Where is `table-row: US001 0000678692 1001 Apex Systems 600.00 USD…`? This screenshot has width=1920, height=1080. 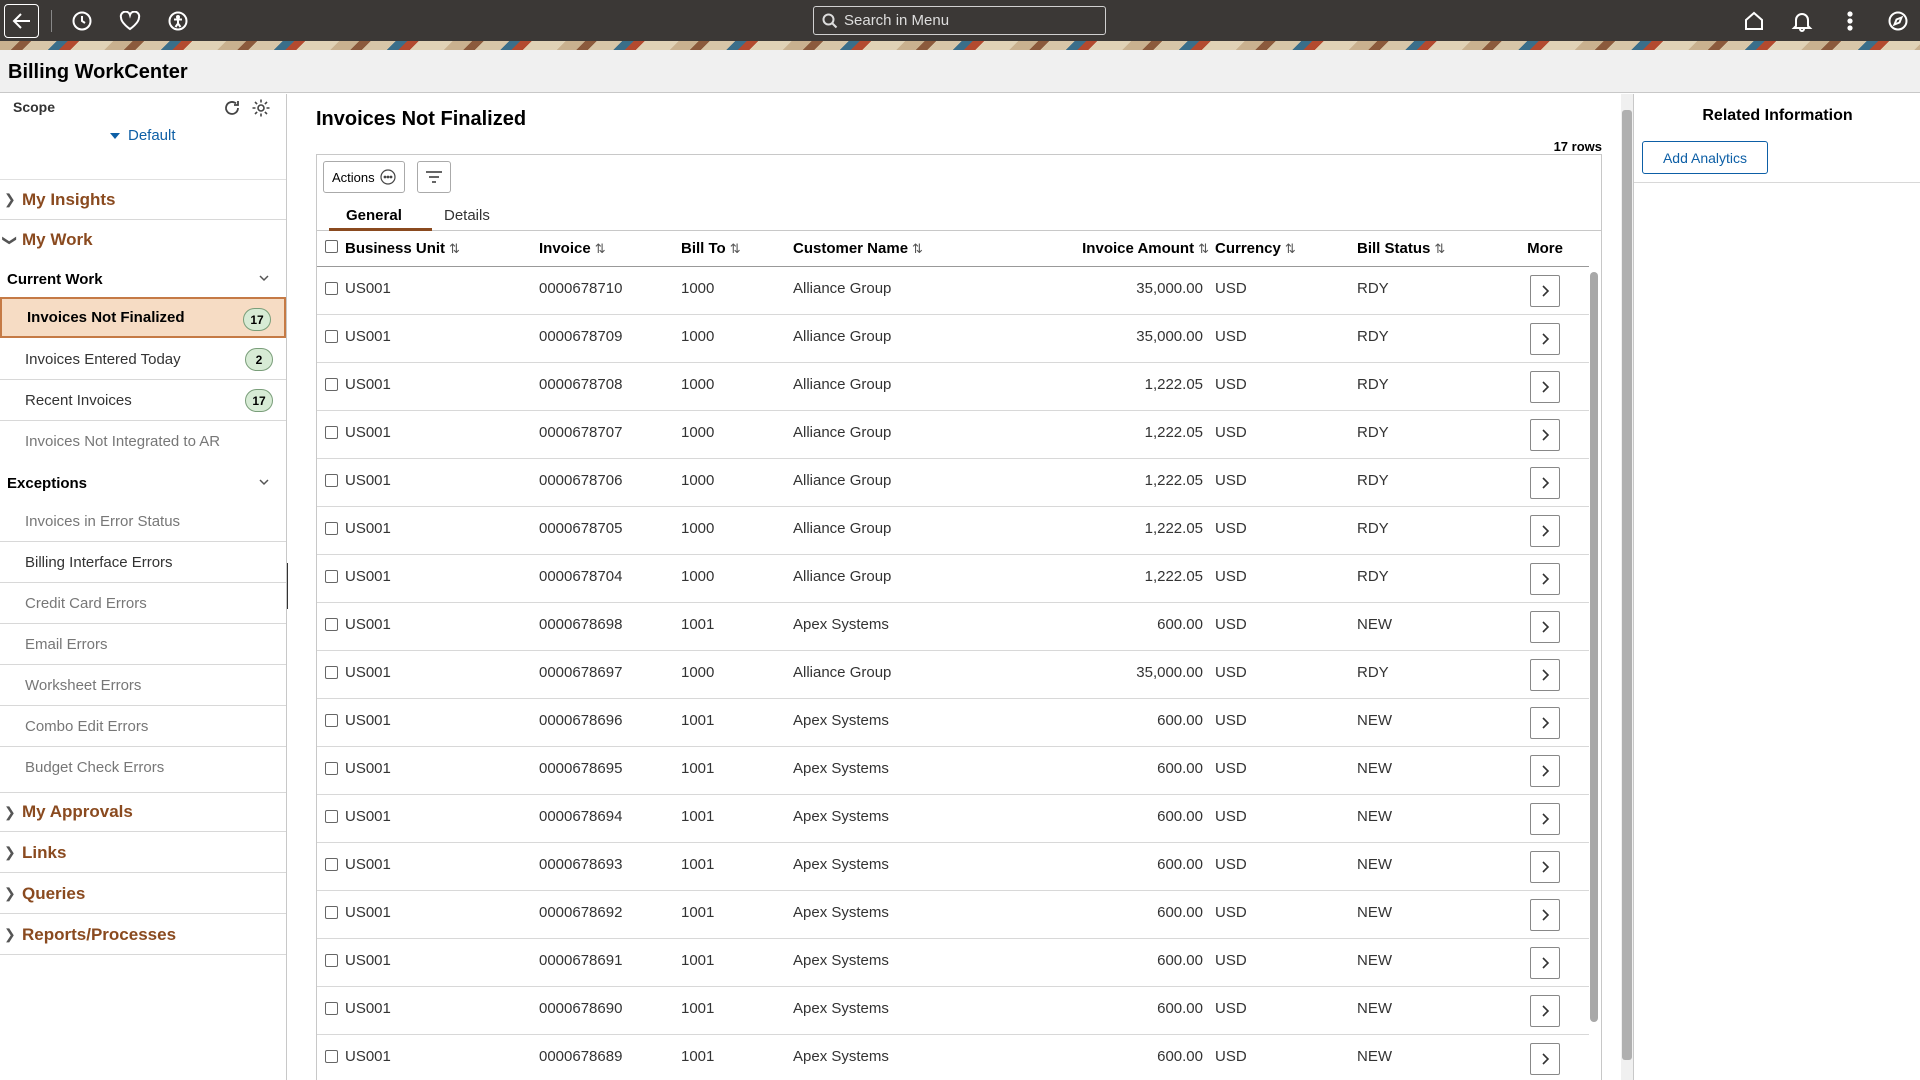 table-row: US001 0000678692 1001 Apex Systems 600.00 USD… is located at coordinates (953, 914).